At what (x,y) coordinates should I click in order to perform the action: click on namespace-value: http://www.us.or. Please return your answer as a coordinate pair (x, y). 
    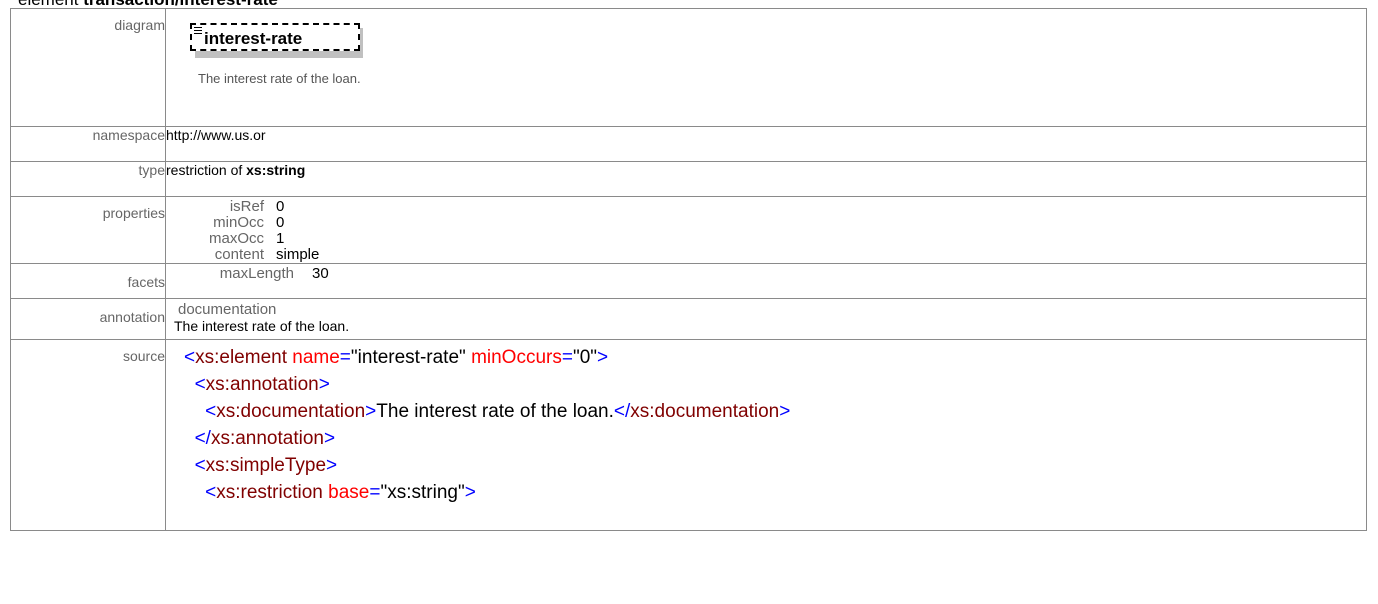
    Looking at the image, I should click on (766, 144).